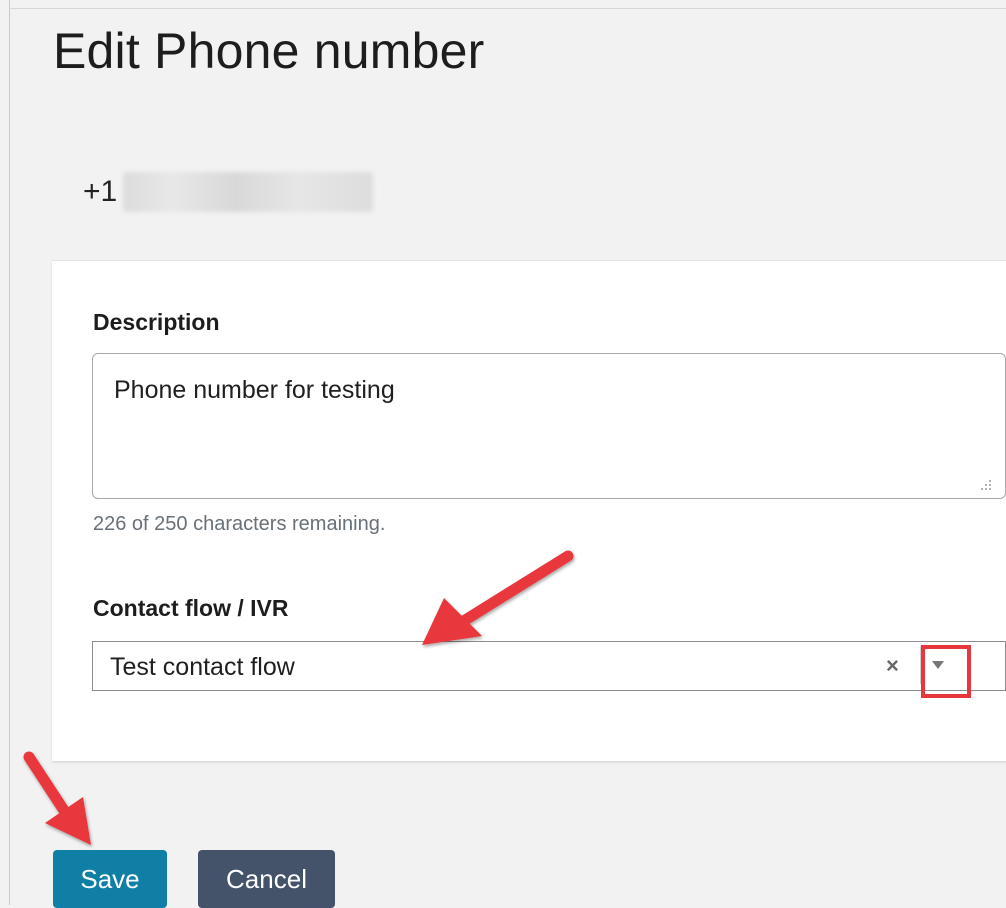 The image size is (1006, 908). What do you see at coordinates (248, 192) in the screenshot?
I see `phone-number-redacted` at bounding box center [248, 192].